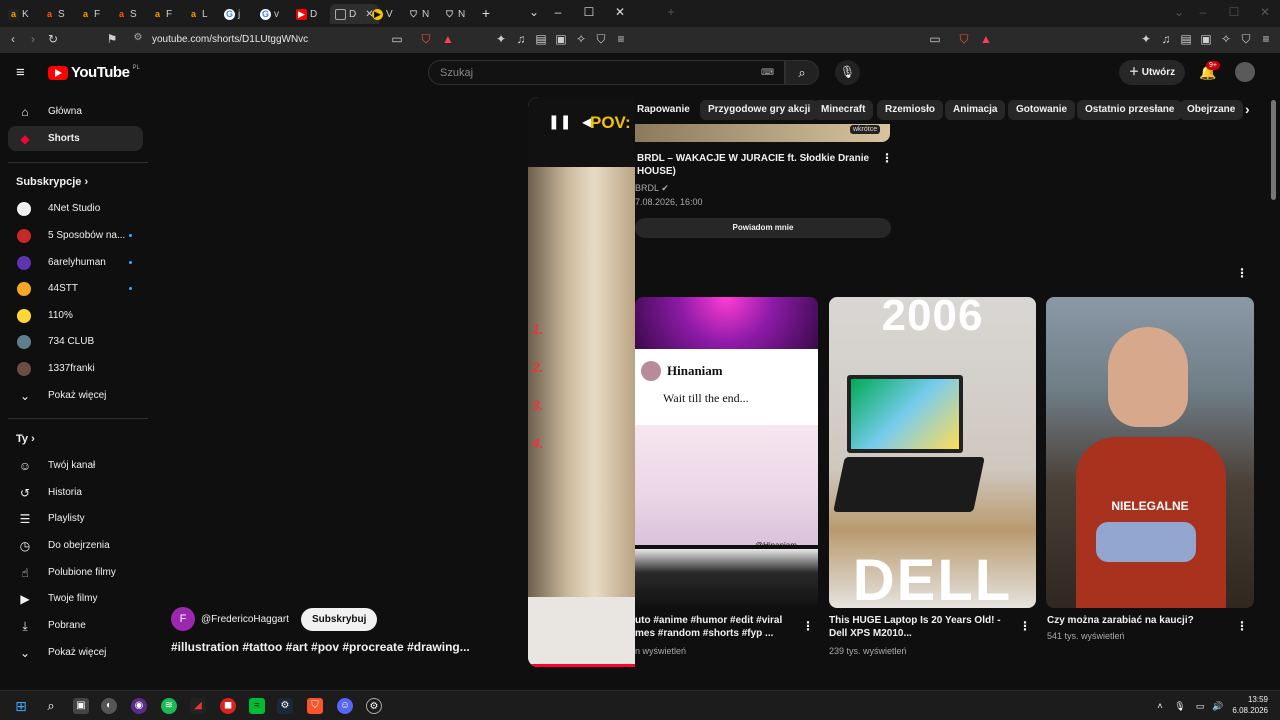 The height and width of the screenshot is (720, 1280). Describe the element at coordinates (501, 39) in the screenshot. I see `extensions-icon: ✦` at that location.